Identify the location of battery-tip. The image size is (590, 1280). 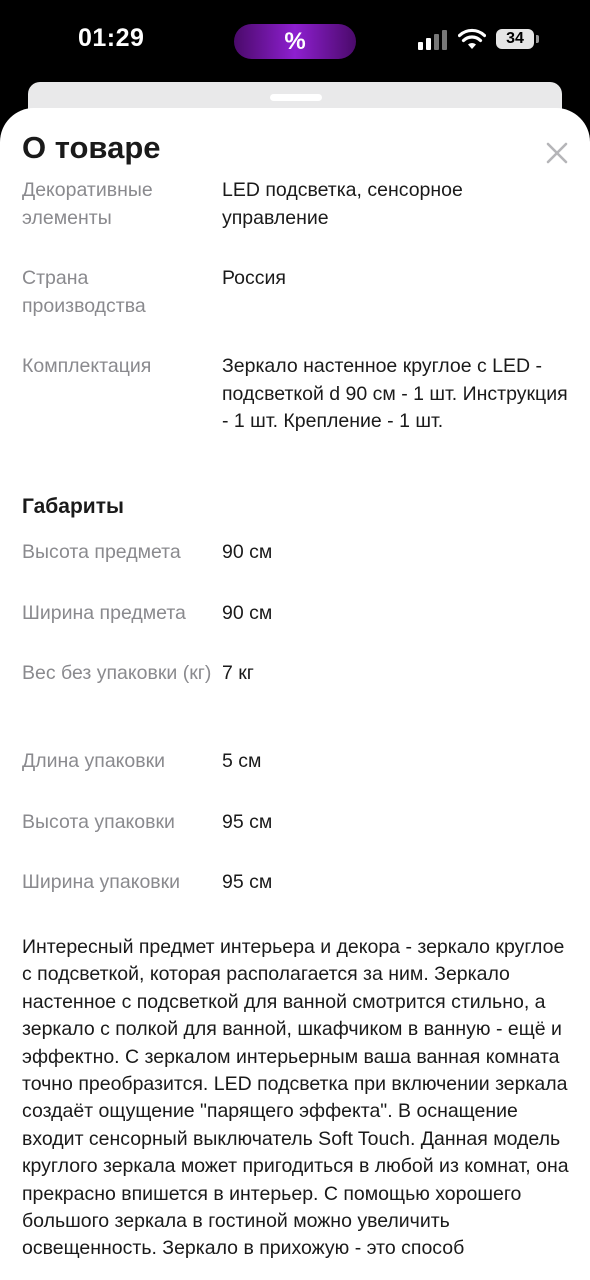
(537, 39).